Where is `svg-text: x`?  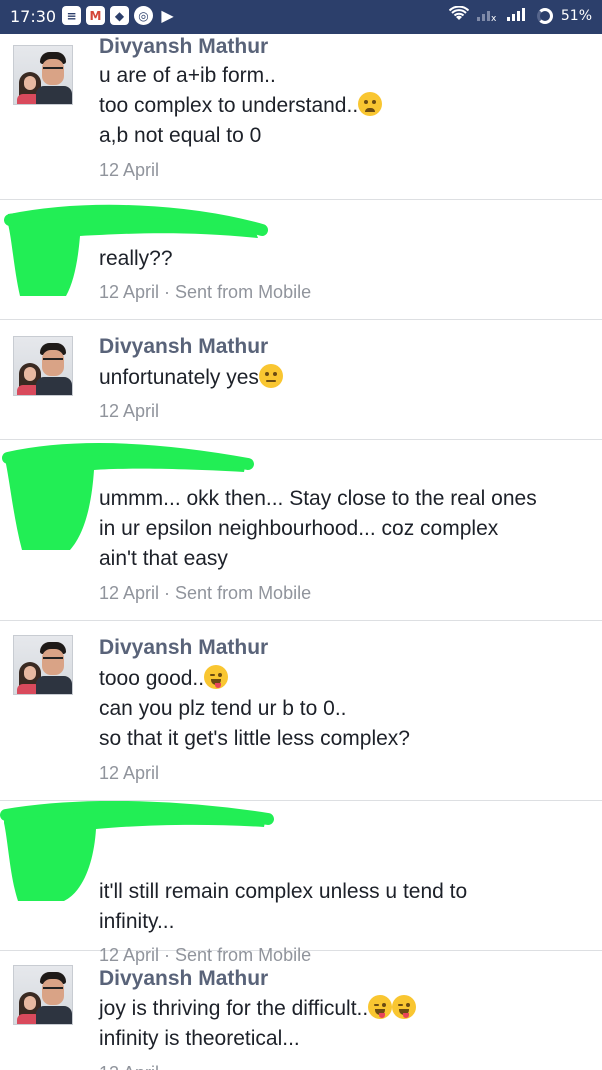
svg-text: x is located at coordinates (494, 17).